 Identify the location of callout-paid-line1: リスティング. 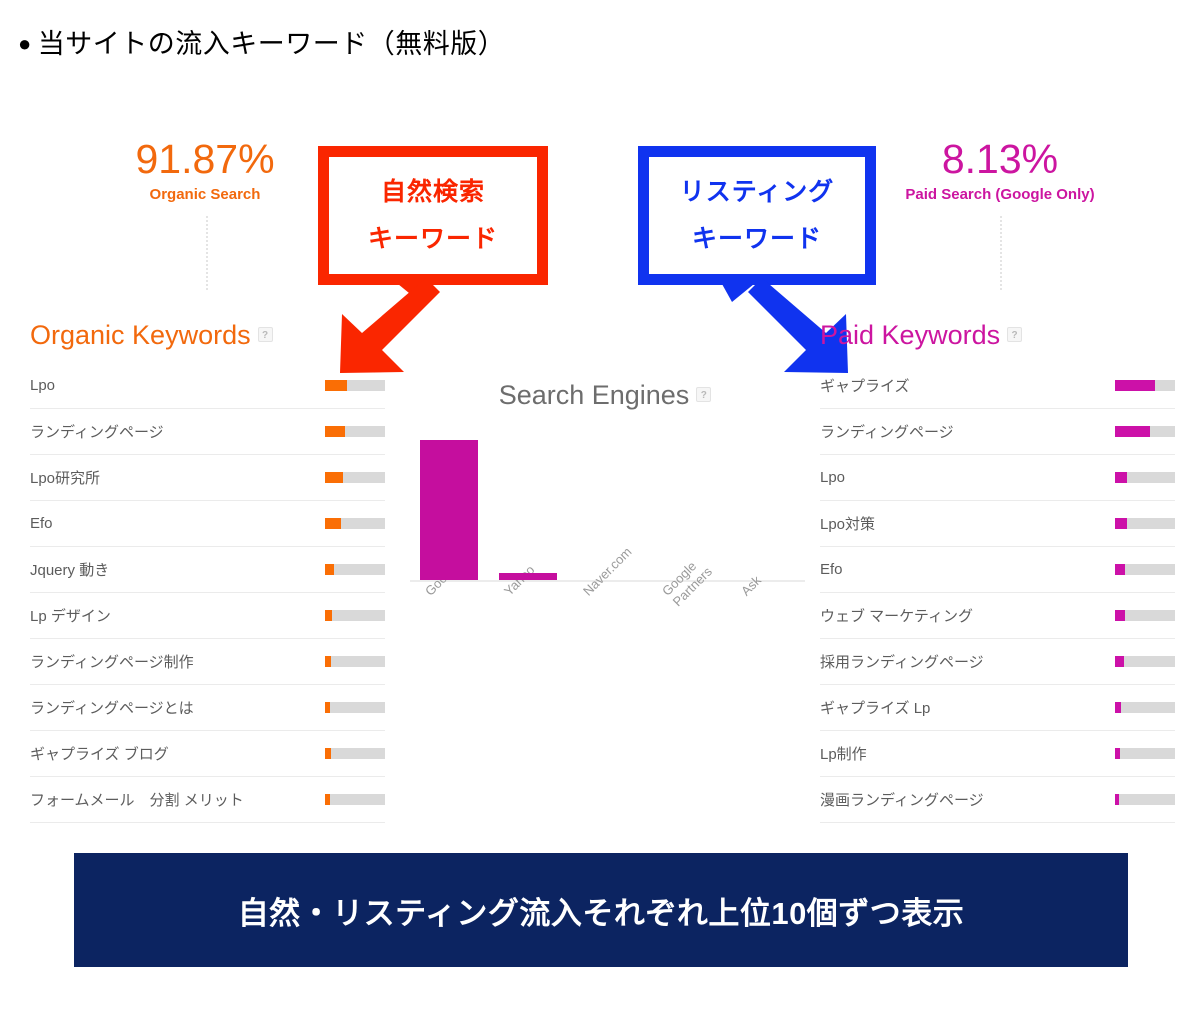
(757, 192).